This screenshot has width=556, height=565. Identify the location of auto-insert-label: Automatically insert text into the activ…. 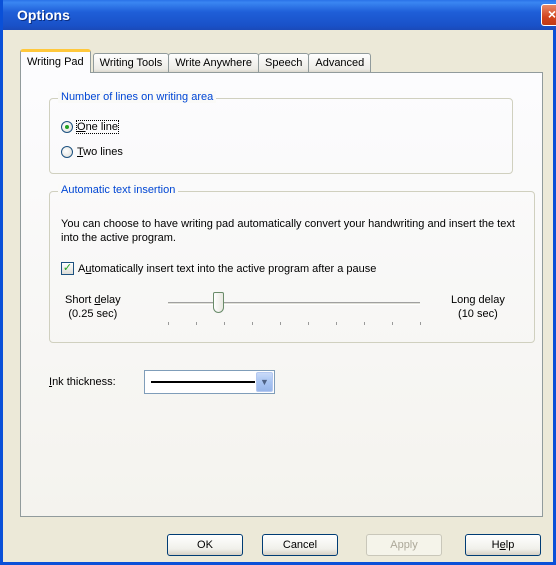
(227, 268).